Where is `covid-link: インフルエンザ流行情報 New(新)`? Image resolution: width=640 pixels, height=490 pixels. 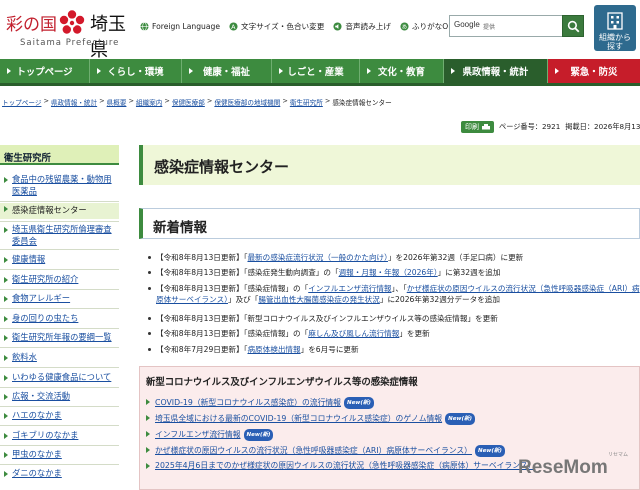 covid-link: インフルエンザ流行情報 New(新) is located at coordinates (210, 435).